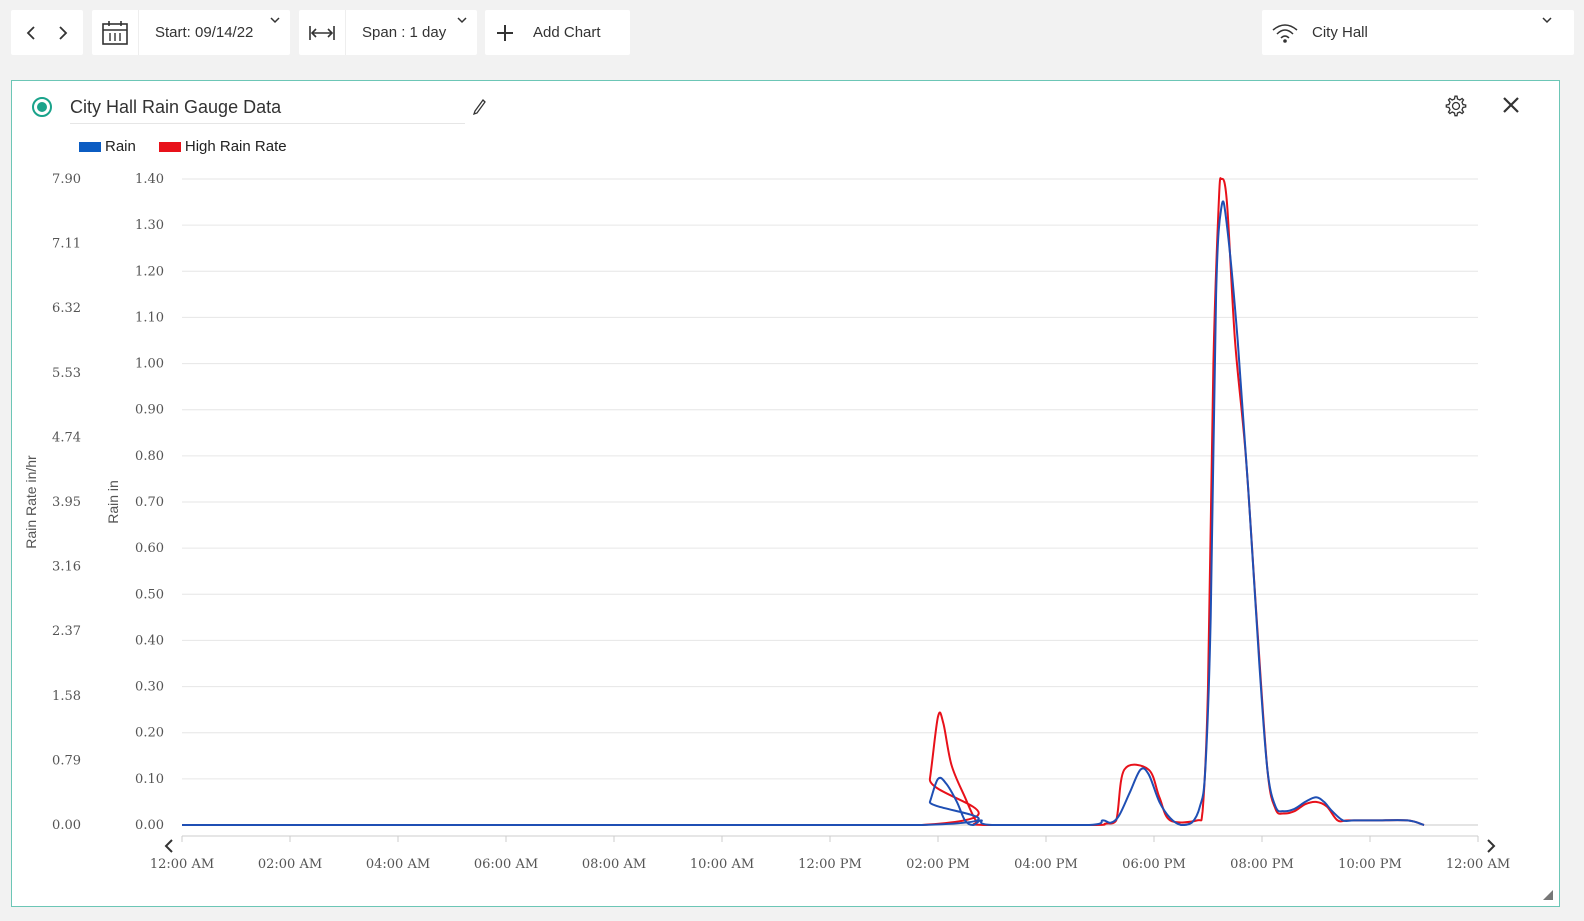  I want to click on wifi-signal-icon, so click(1285, 32).